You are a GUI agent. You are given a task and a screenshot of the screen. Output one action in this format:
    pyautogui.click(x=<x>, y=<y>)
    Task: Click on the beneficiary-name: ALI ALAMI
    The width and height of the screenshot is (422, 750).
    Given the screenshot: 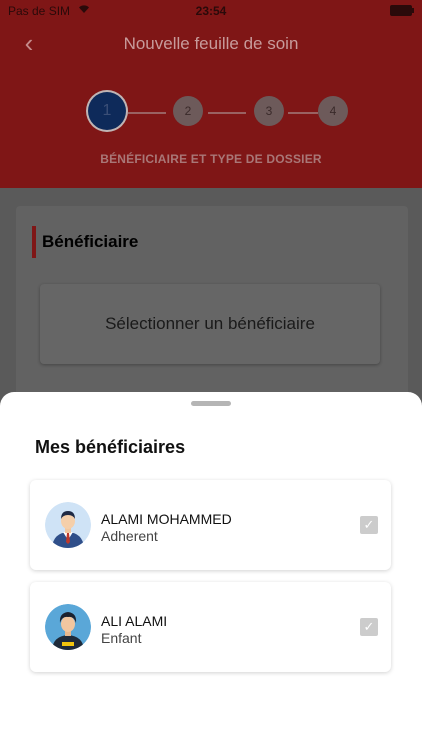 What is the action you would take?
    pyautogui.click(x=134, y=621)
    